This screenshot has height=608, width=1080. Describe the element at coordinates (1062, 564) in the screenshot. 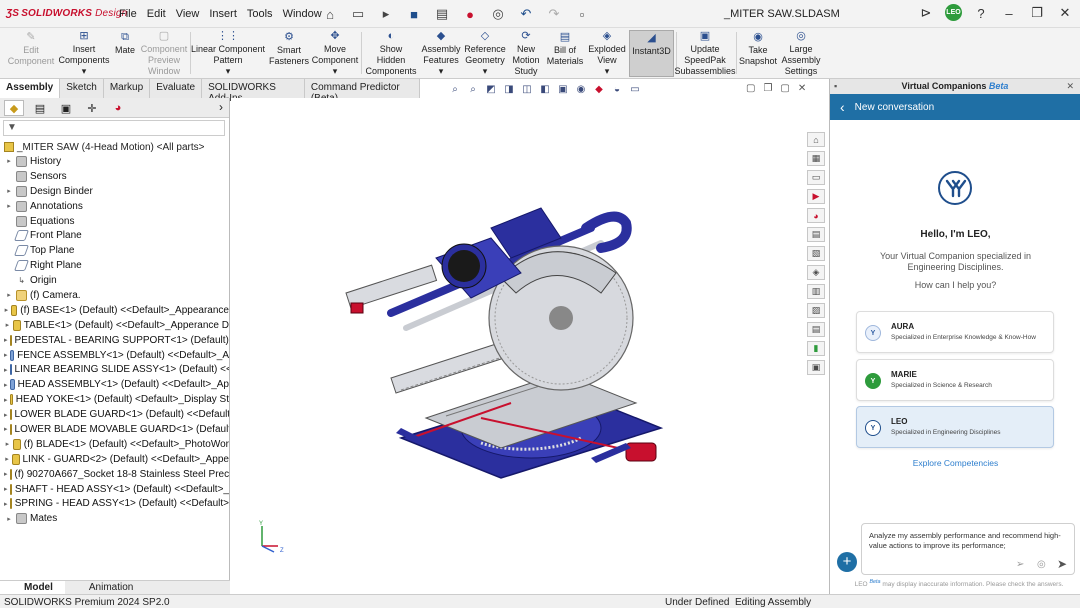

I see `send-icon: ➤` at that location.